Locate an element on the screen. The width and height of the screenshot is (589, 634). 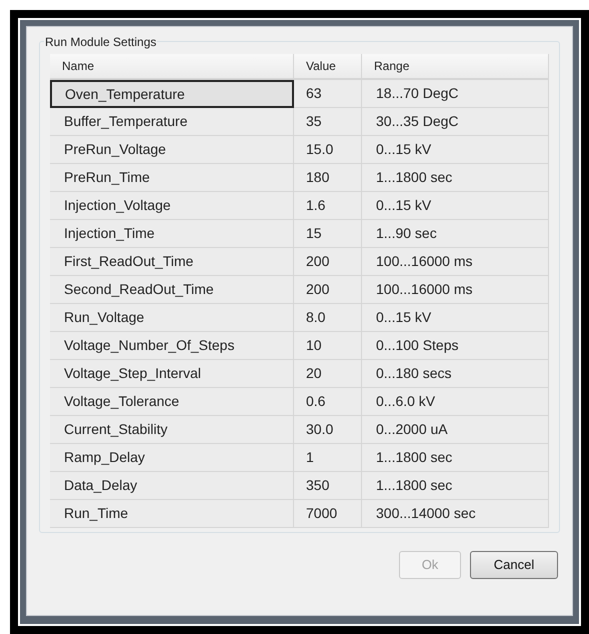
table-cell: 30.0 is located at coordinates (328, 430).